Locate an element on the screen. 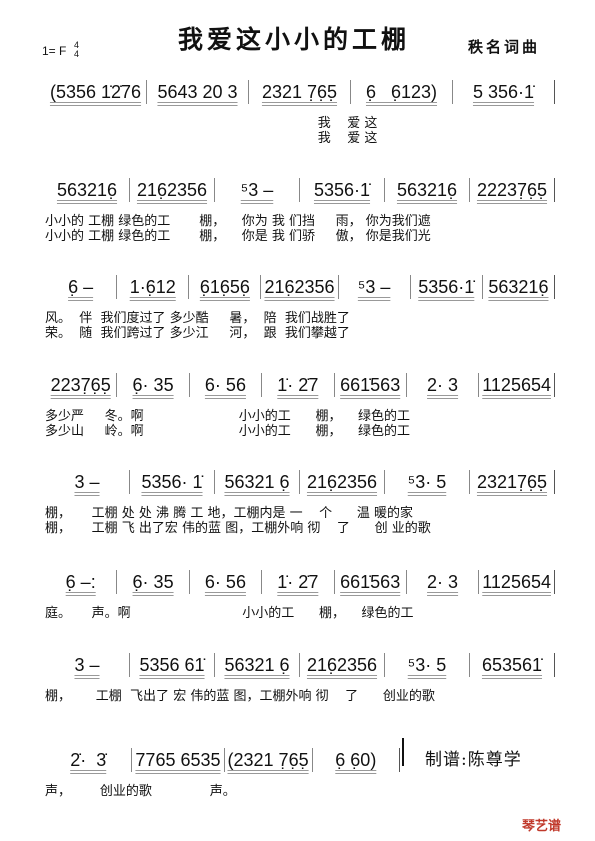 Image resolution: width=595 pixels, height=841 pixels. lyric-line: 庭。 声。啊 小小的工 棚， 绿色的工 is located at coordinates (229, 613).